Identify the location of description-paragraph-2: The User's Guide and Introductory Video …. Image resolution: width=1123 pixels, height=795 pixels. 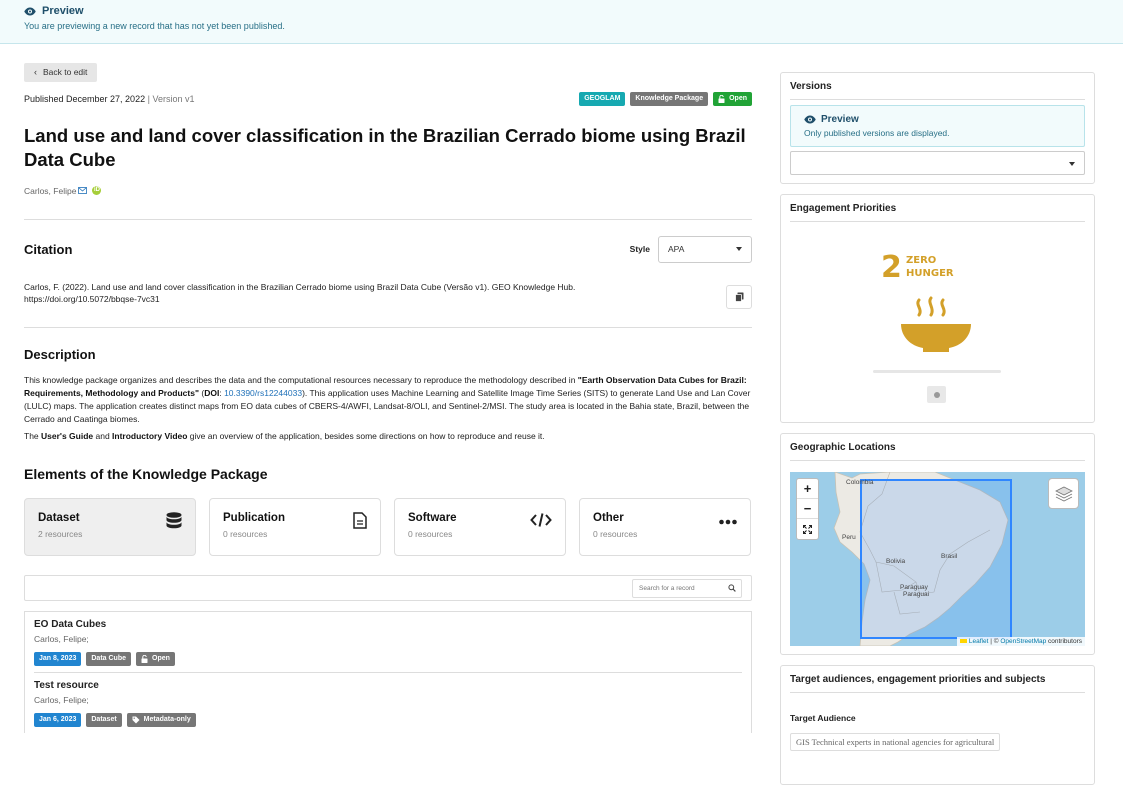
(284, 435).